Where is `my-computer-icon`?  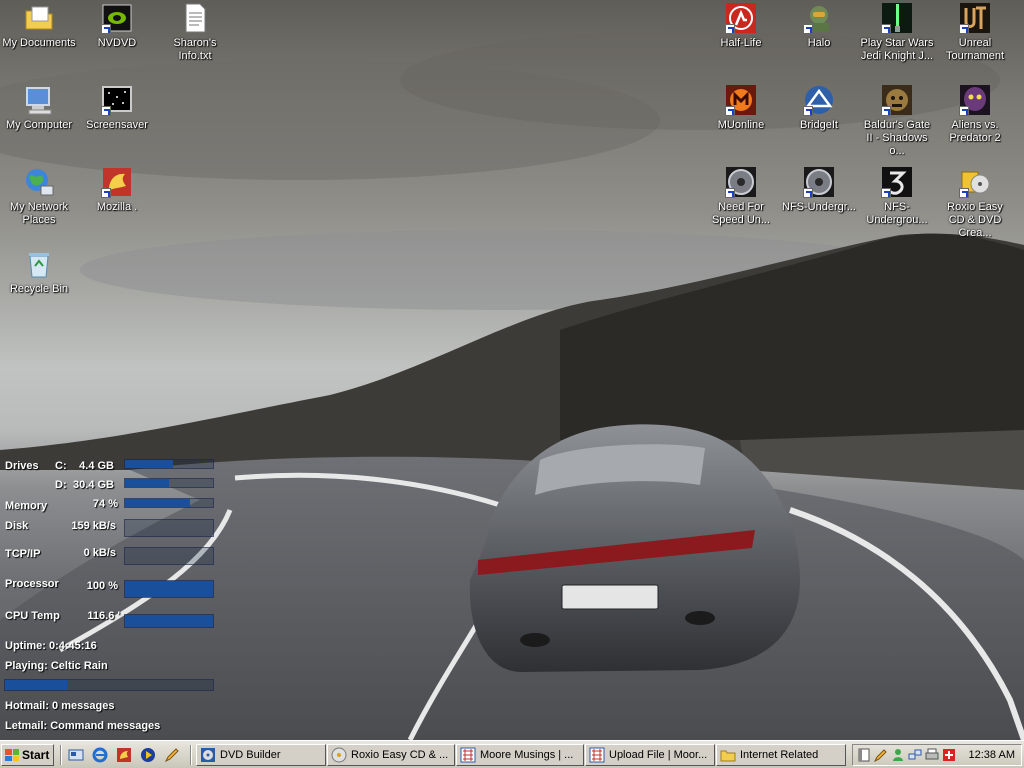 my-computer-icon is located at coordinates (39, 100).